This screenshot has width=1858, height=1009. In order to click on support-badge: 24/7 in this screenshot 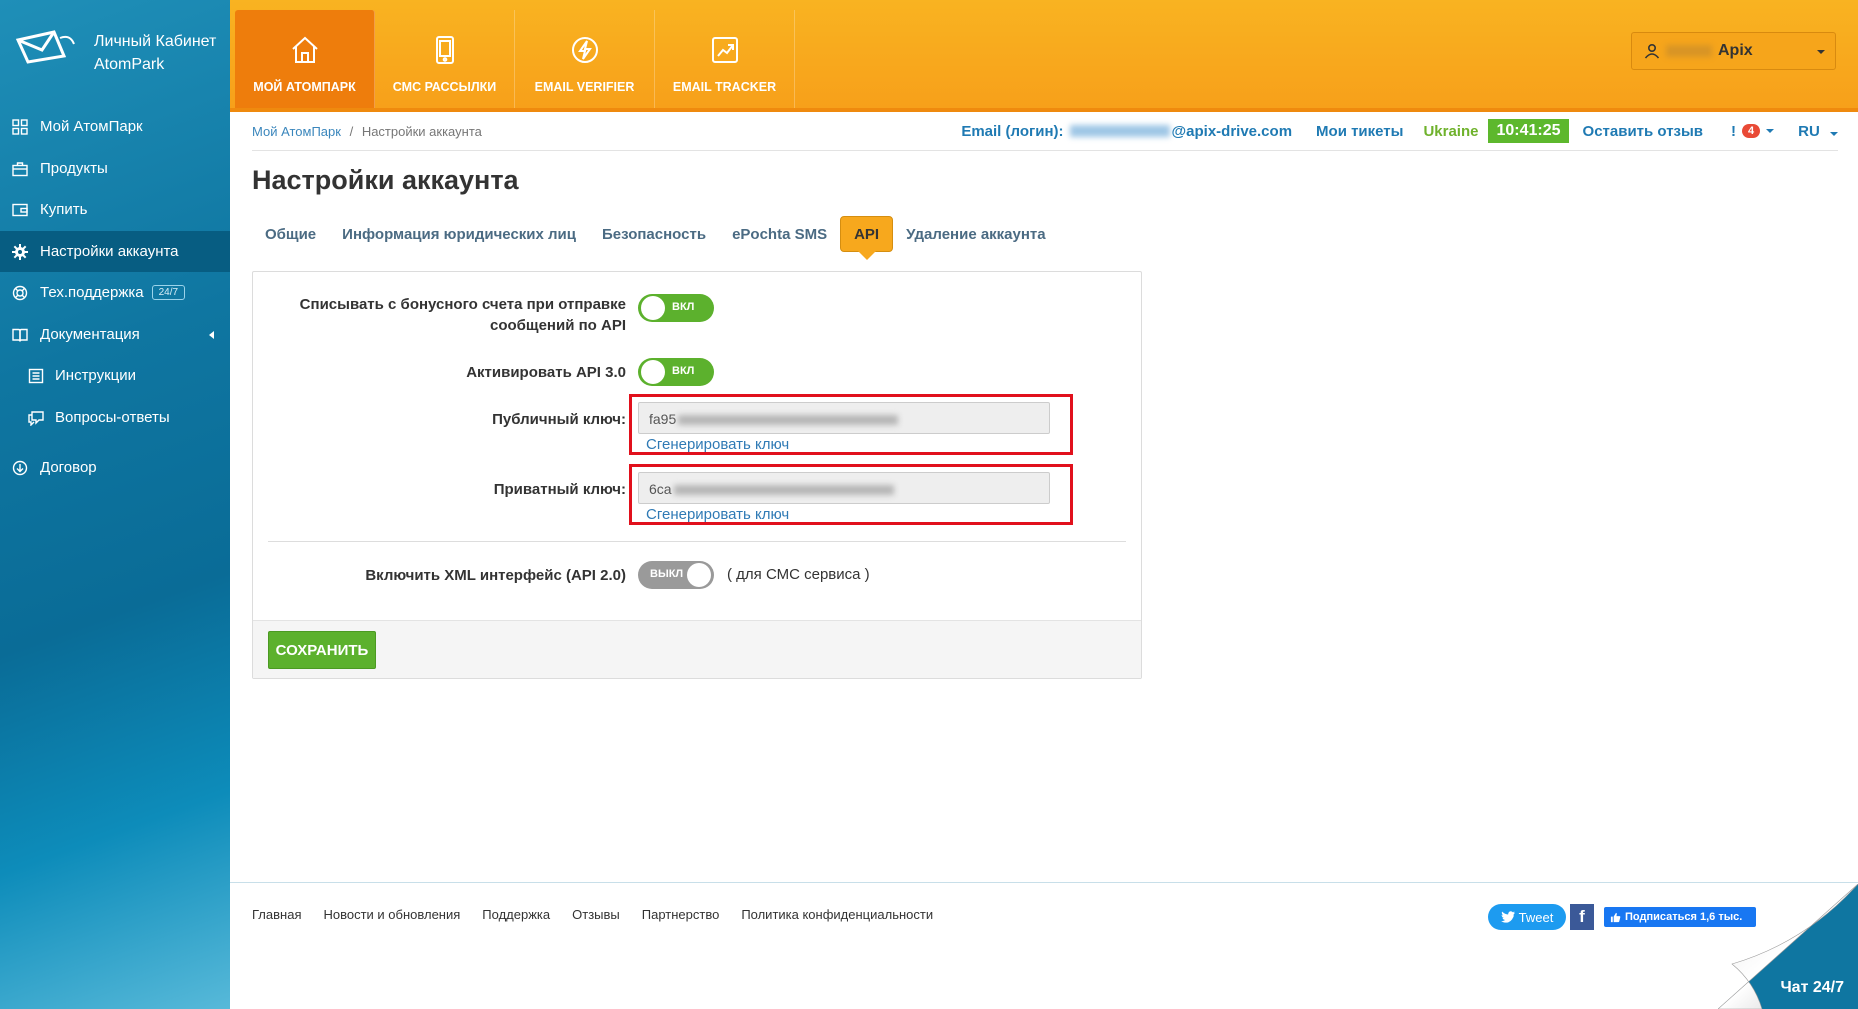, I will do `click(168, 293)`.